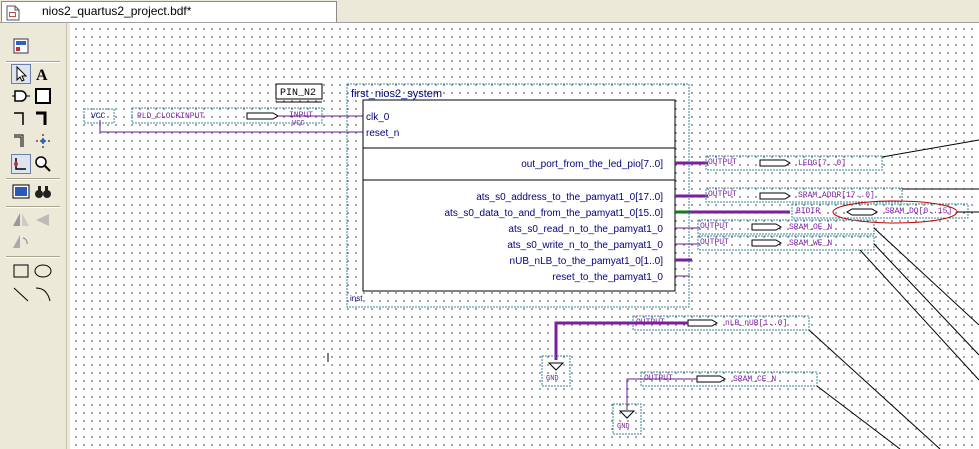 This screenshot has height=449, width=979. Describe the element at coordinates (356, 298) in the screenshot. I see `instance-name: inst` at that location.